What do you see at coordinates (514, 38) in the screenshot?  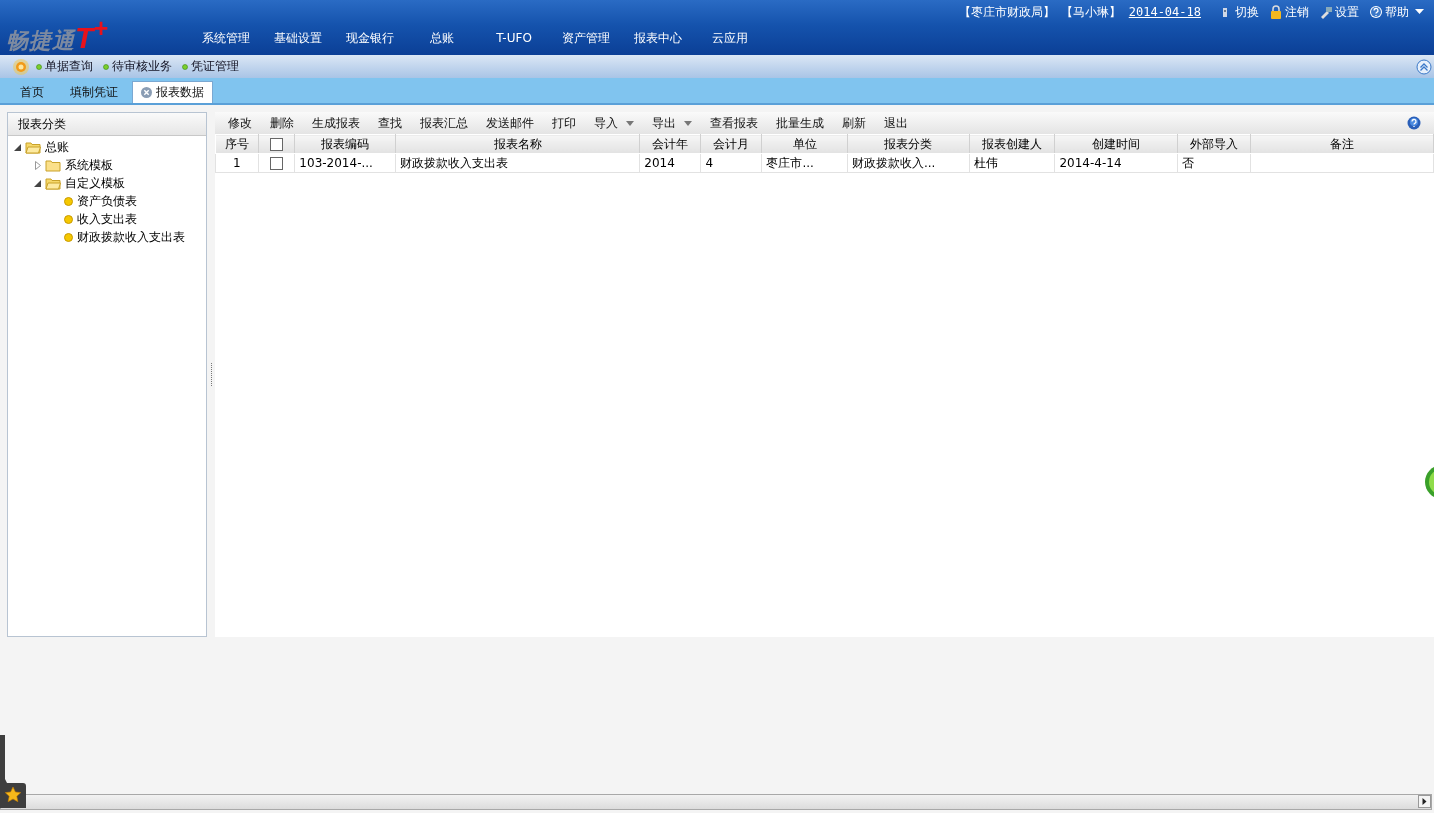 I see `nav-menu-item: T-UFO` at bounding box center [514, 38].